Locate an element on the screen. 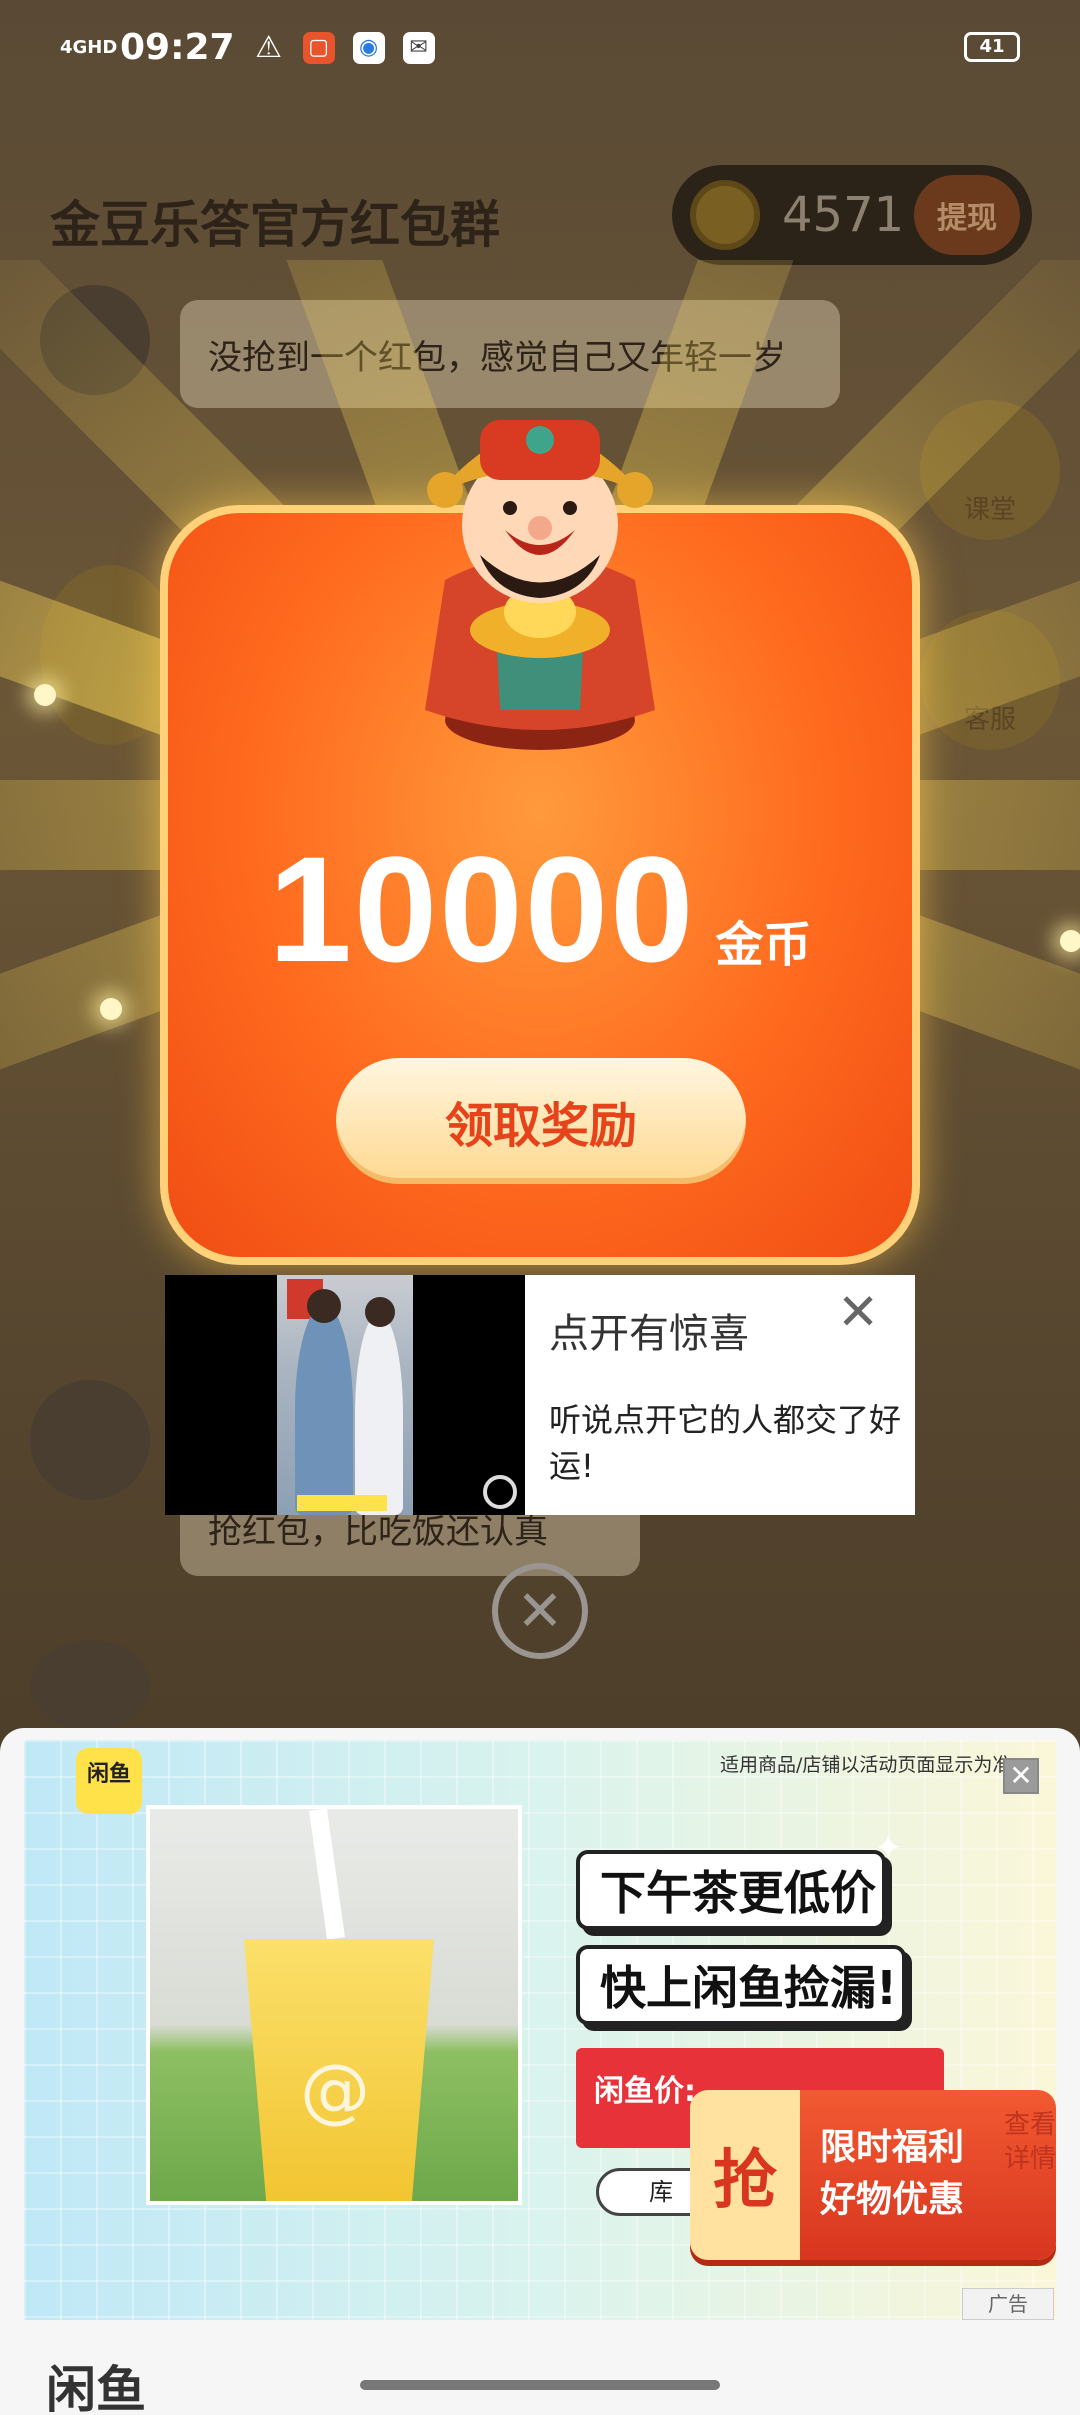 The image size is (1080, 2415). video-thumbnail is located at coordinates (345, 1395).